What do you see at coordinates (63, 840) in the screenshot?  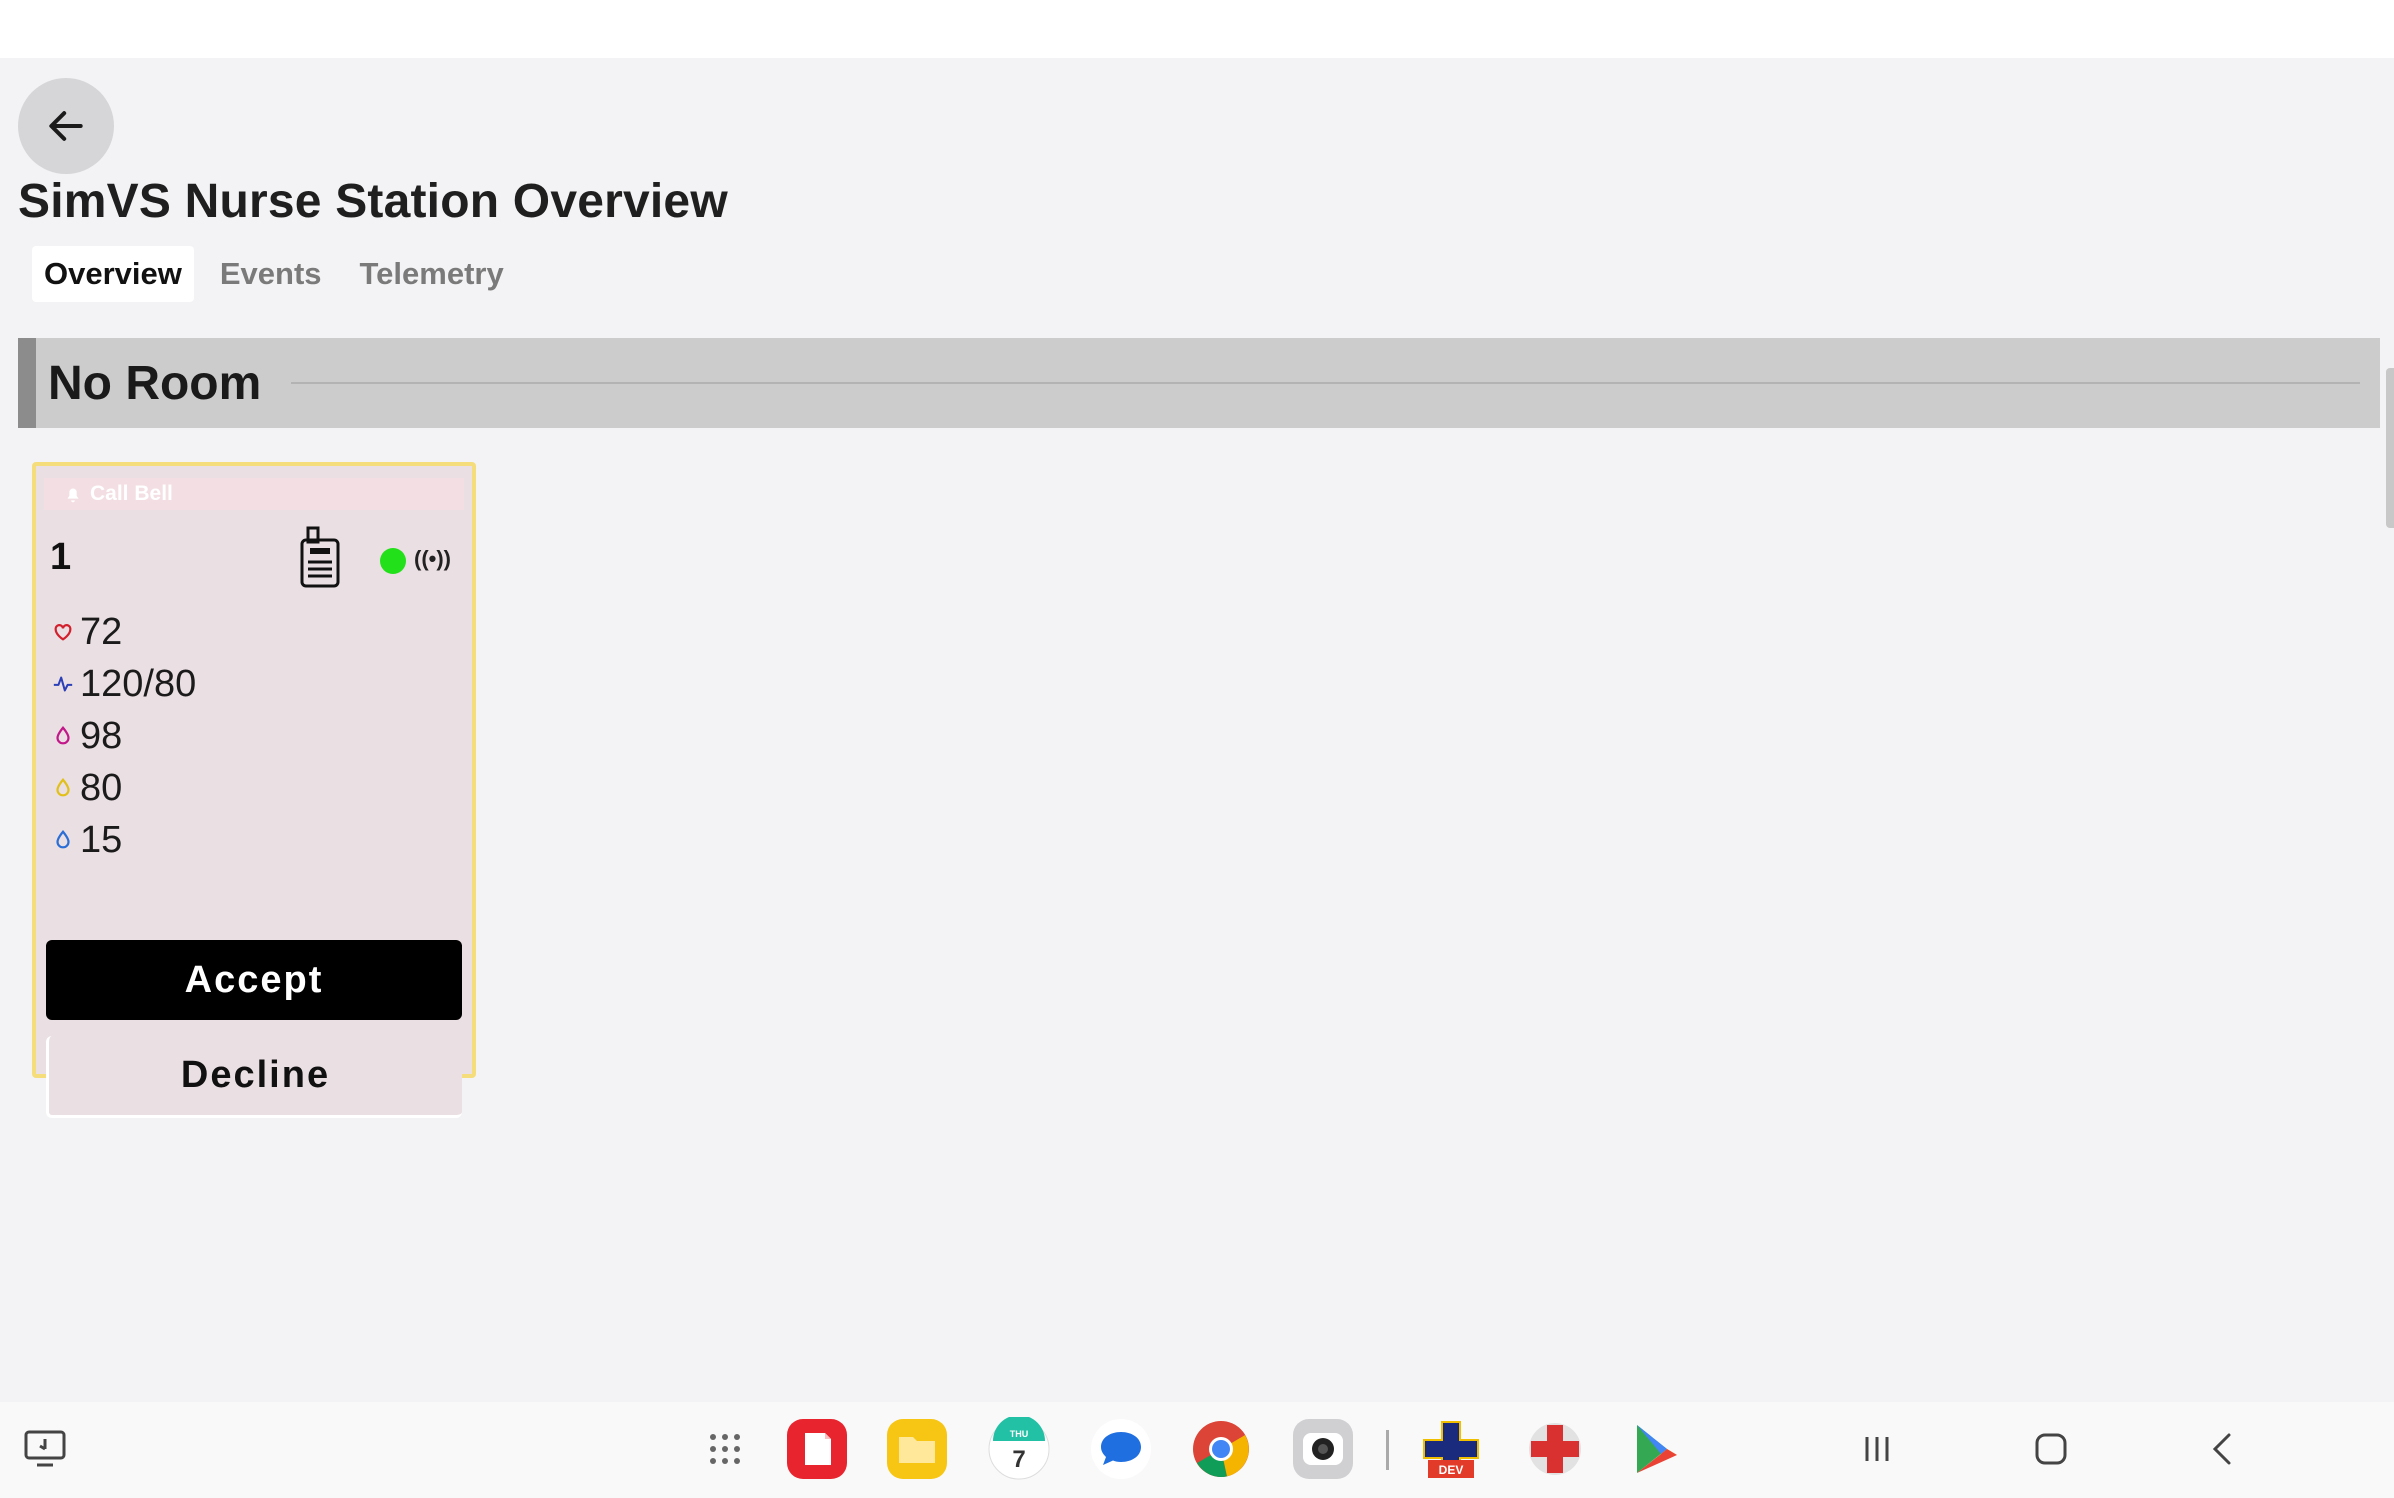 I see `drop-icon-blue` at bounding box center [63, 840].